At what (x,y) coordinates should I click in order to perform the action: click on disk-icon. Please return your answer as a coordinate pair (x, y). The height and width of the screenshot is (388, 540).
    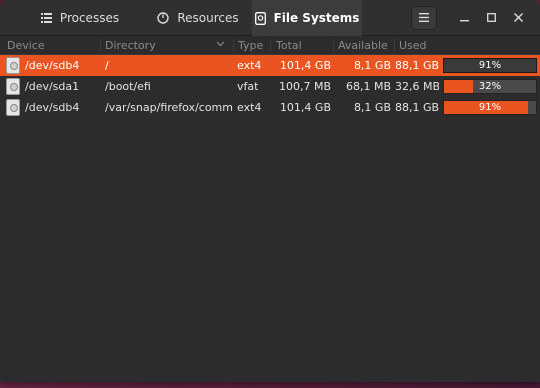
    Looking at the image, I should click on (260, 18).